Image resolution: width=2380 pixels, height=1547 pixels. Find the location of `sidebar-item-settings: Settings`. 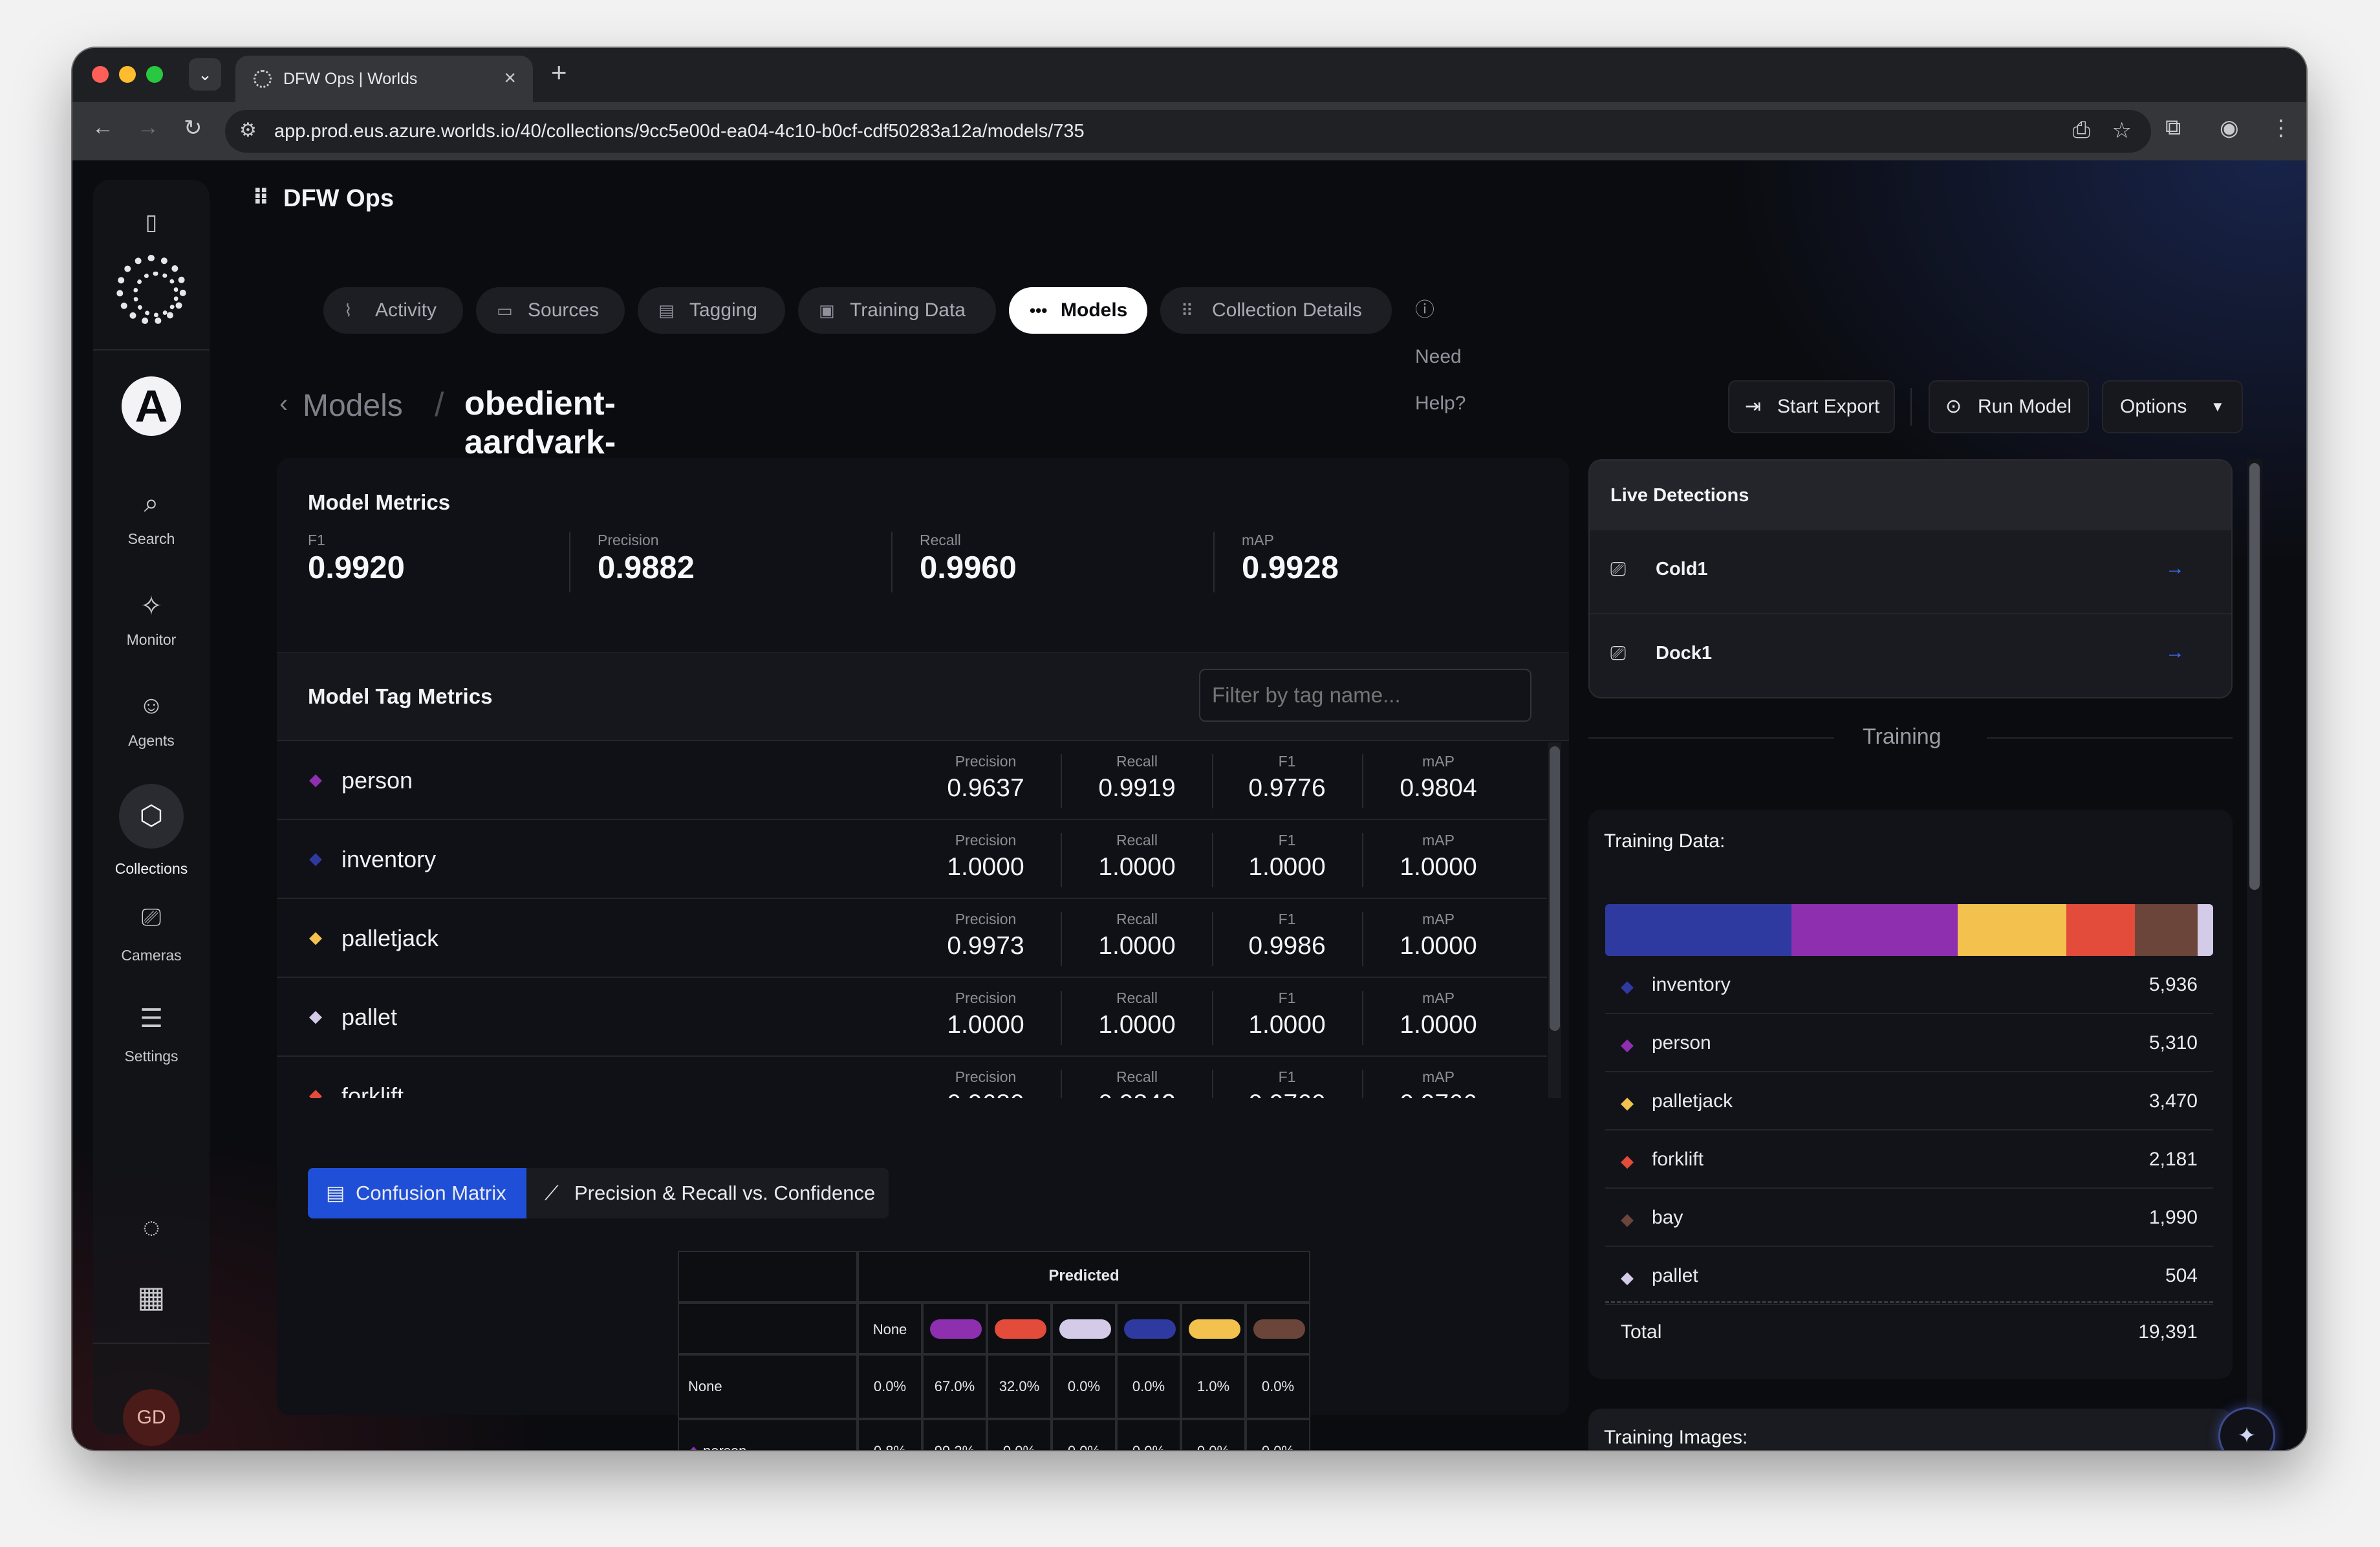

sidebar-item-settings: Settings is located at coordinates (151, 1056).